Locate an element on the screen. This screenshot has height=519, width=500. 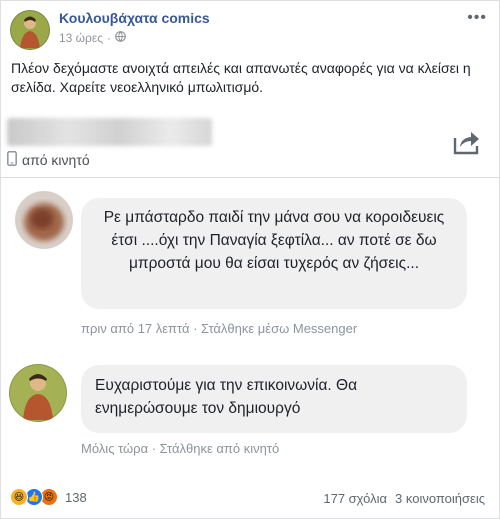
post-meta: 13 ώρες · is located at coordinates (92, 38).